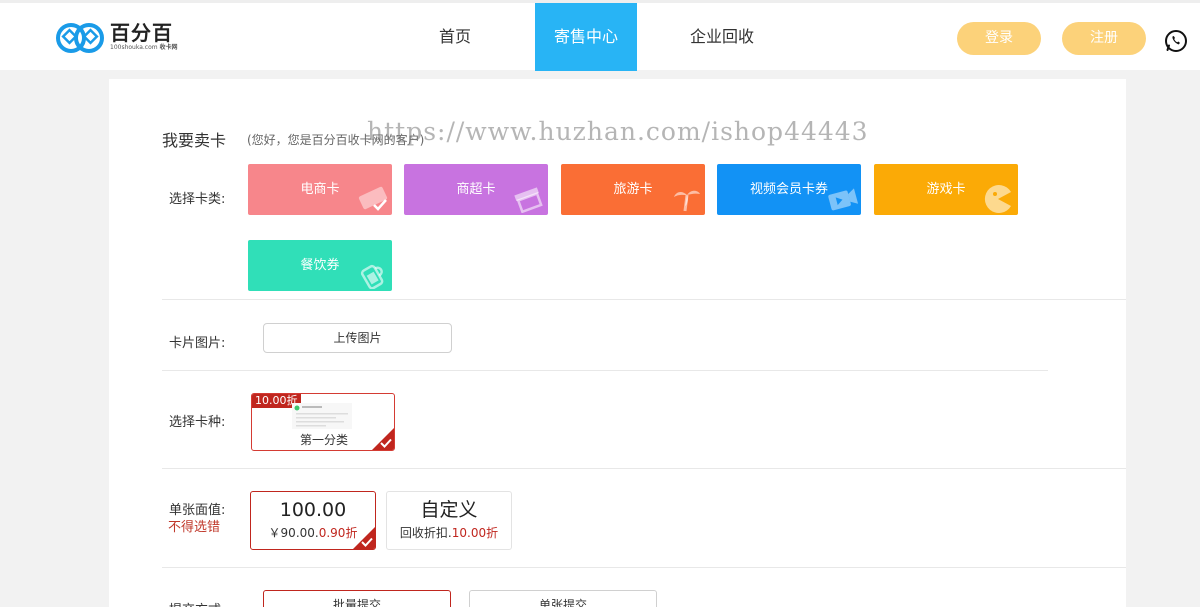  I want to click on category-label-text: 商超卡, so click(476, 189).